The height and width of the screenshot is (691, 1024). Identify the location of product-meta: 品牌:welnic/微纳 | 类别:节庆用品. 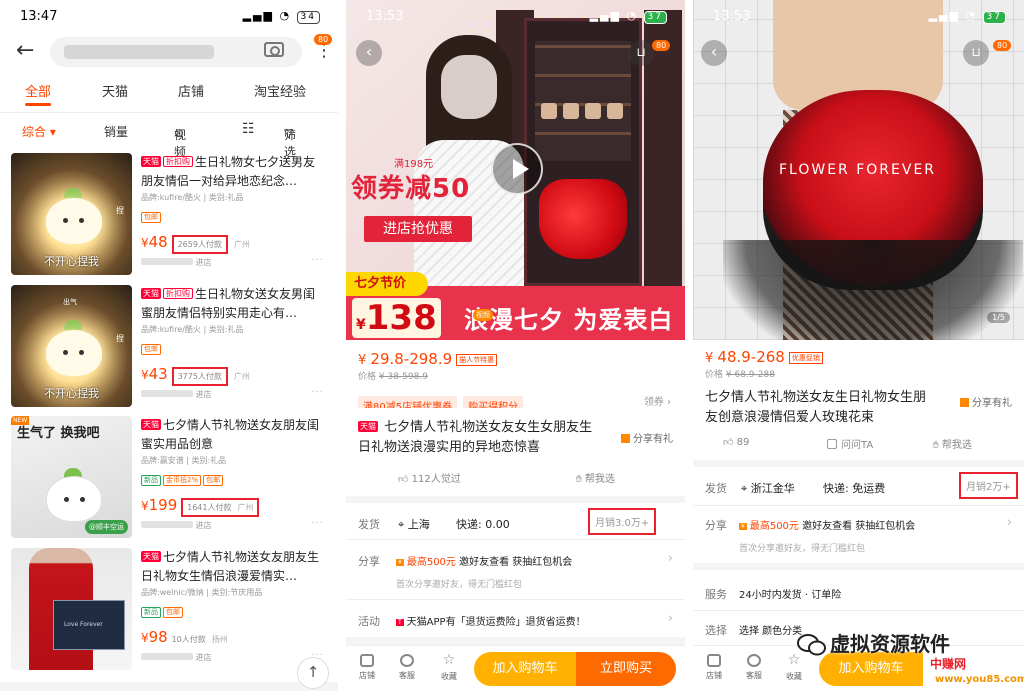
(202, 592).